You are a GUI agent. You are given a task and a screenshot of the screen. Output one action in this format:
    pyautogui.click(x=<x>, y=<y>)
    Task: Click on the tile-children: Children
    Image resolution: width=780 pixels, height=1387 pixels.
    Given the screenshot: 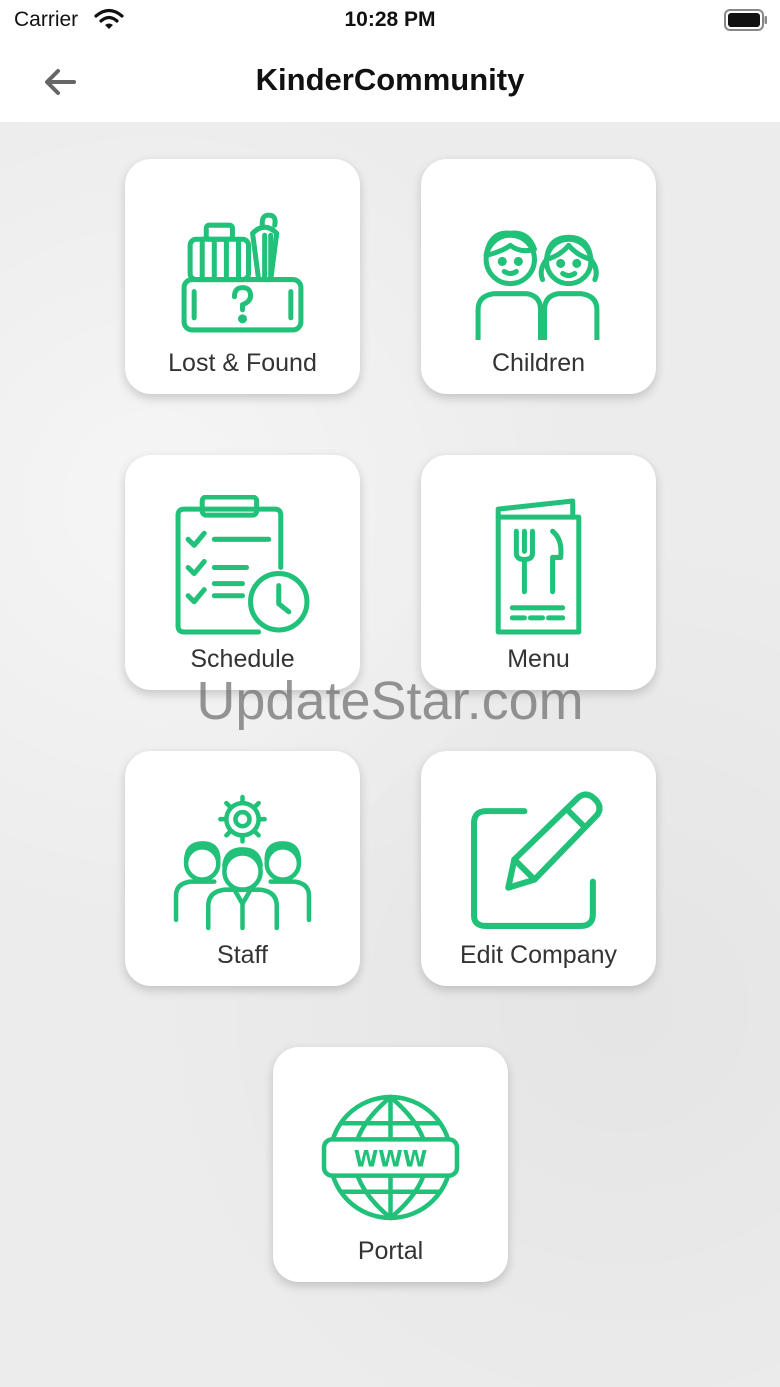 What is the action you would take?
    pyautogui.click(x=538, y=276)
    